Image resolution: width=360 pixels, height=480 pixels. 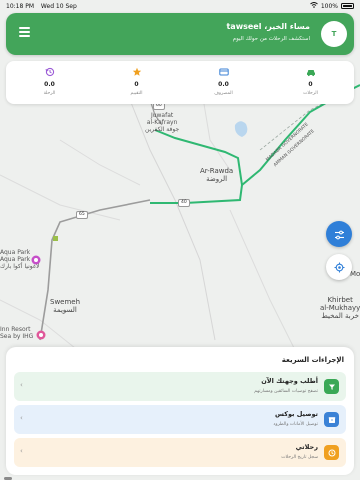 I want to click on stat-trips-label: الرحلات, so click(x=310, y=93).